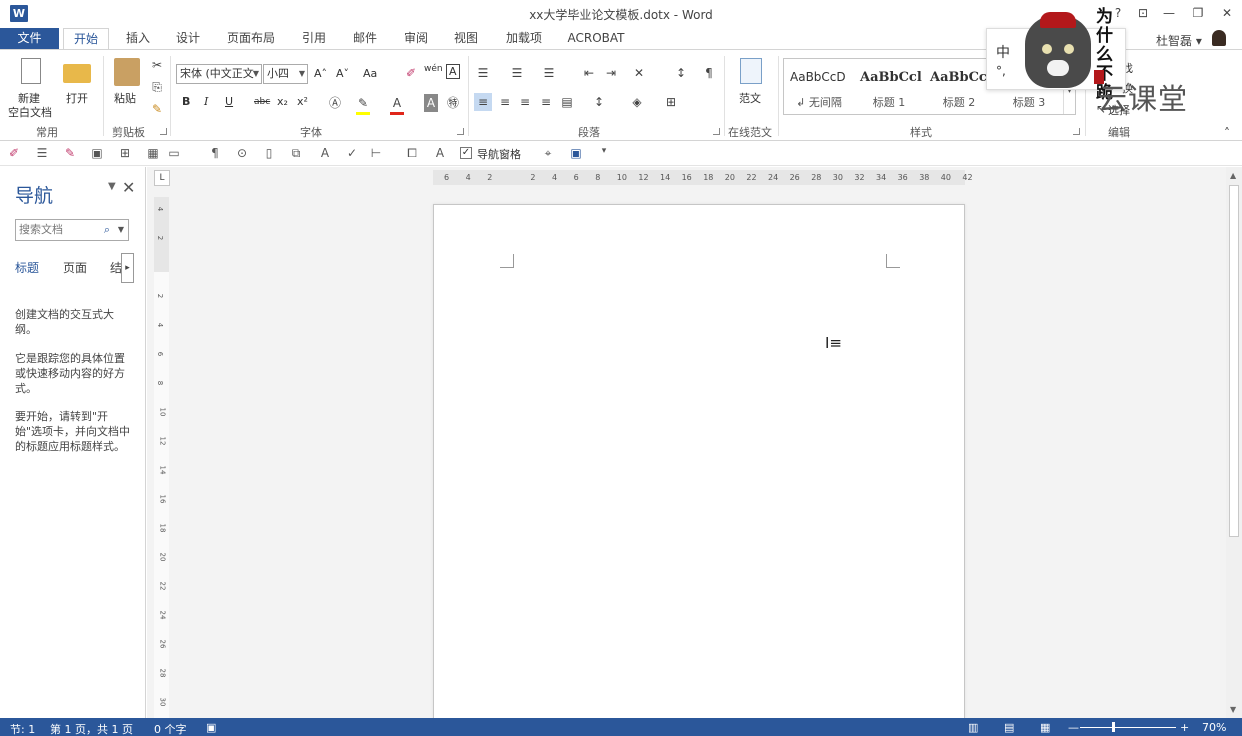  I want to click on underline-button: U, so click(229, 101).